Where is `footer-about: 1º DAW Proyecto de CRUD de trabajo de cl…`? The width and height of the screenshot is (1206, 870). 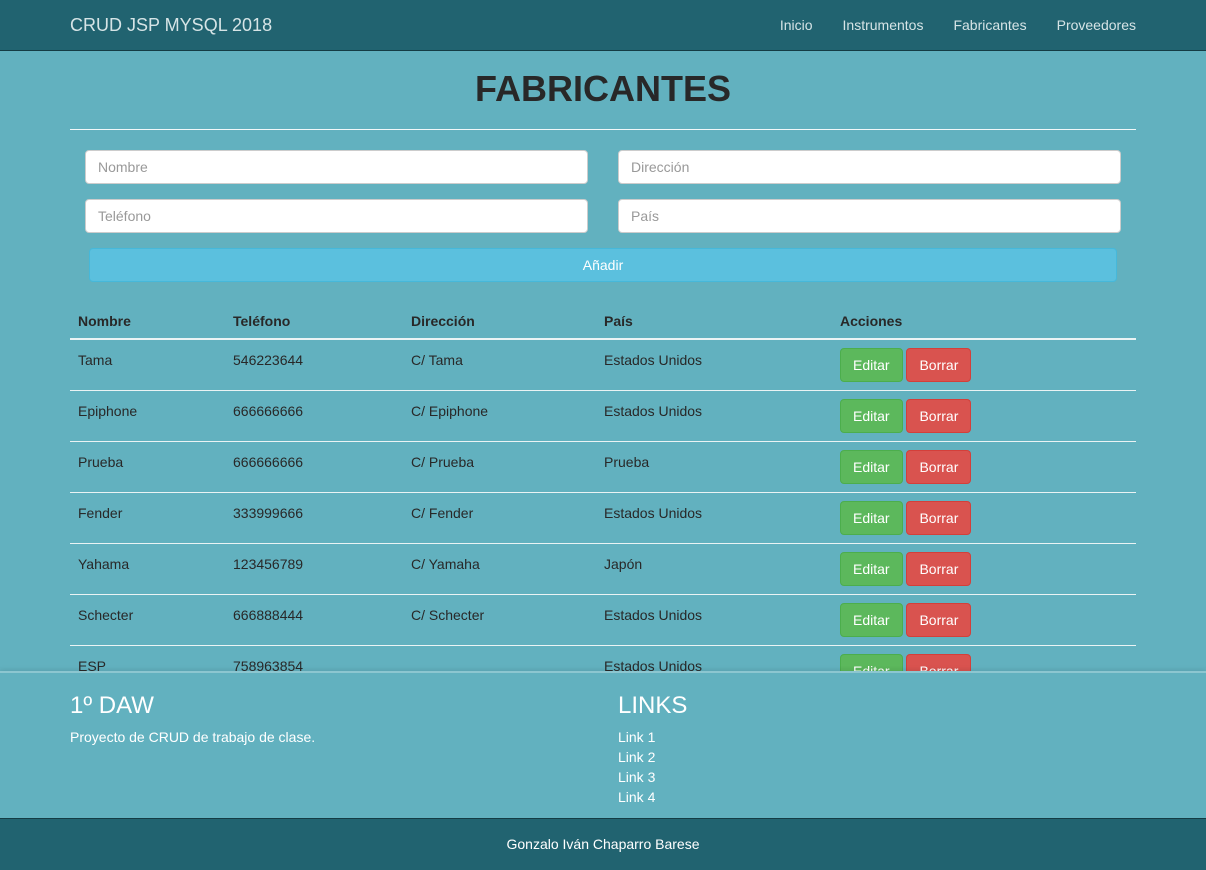 footer-about: 1º DAW Proyecto de CRUD de trabajo de cl… is located at coordinates (192, 719).